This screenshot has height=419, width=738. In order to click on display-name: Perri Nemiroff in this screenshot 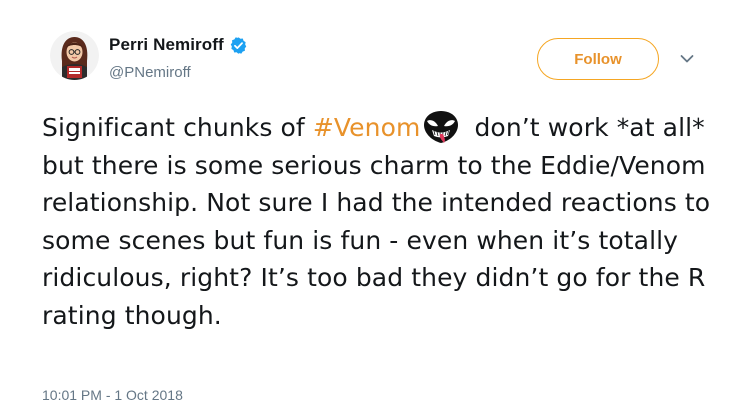, I will do `click(166, 45)`.